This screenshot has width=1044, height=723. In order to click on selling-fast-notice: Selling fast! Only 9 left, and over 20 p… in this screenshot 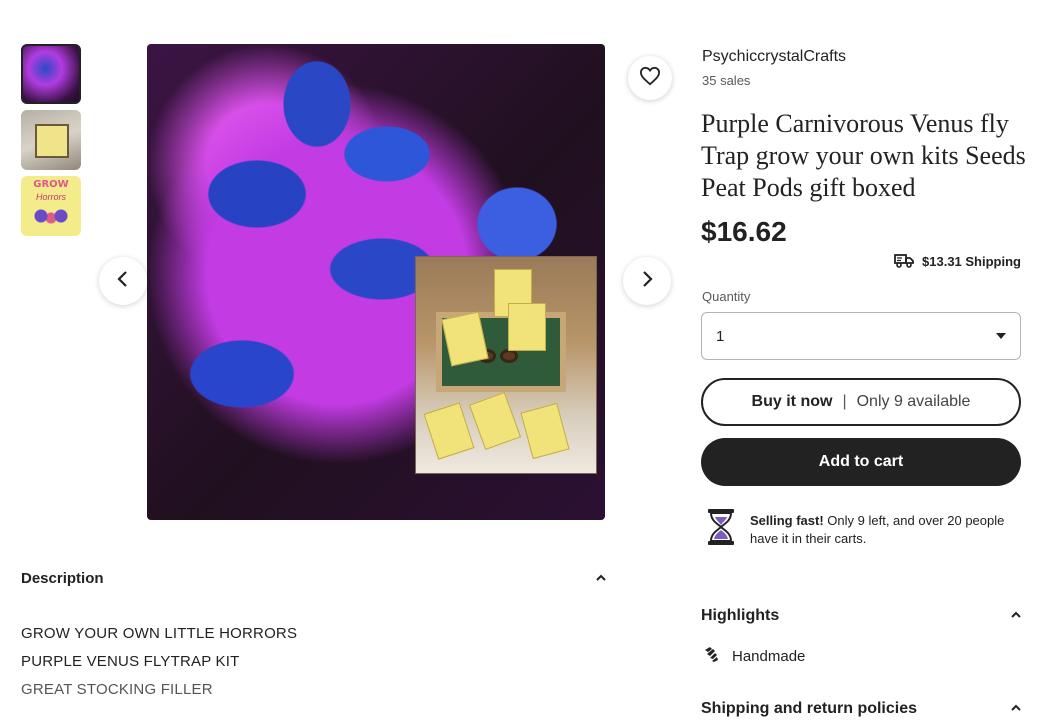, I will do `click(856, 529)`.